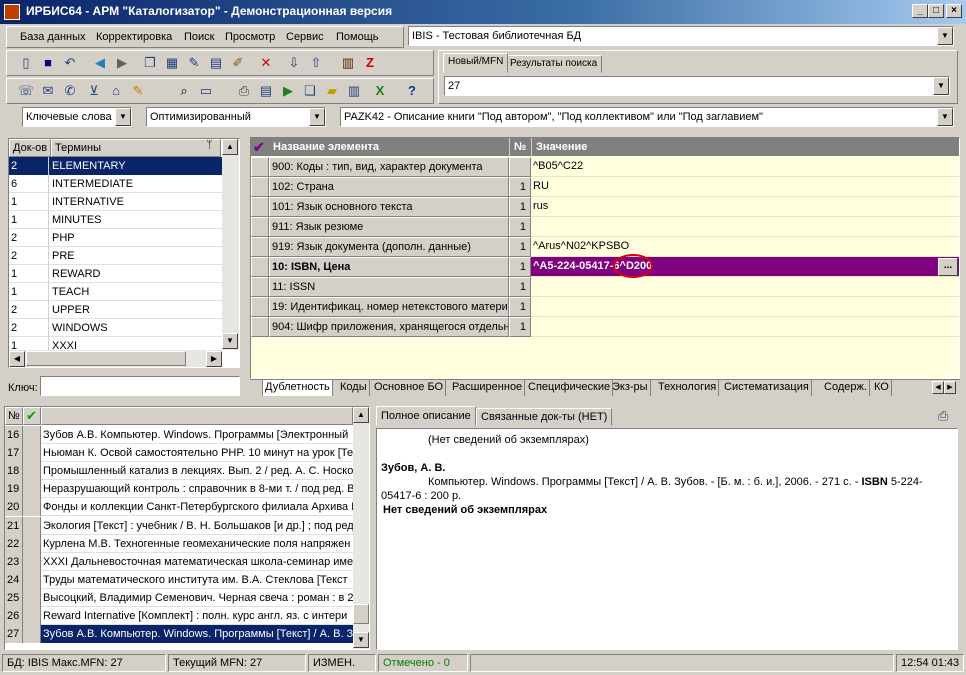  Describe the element at coordinates (332, 91) in the screenshot. I see `folder-icon: ▰` at that location.